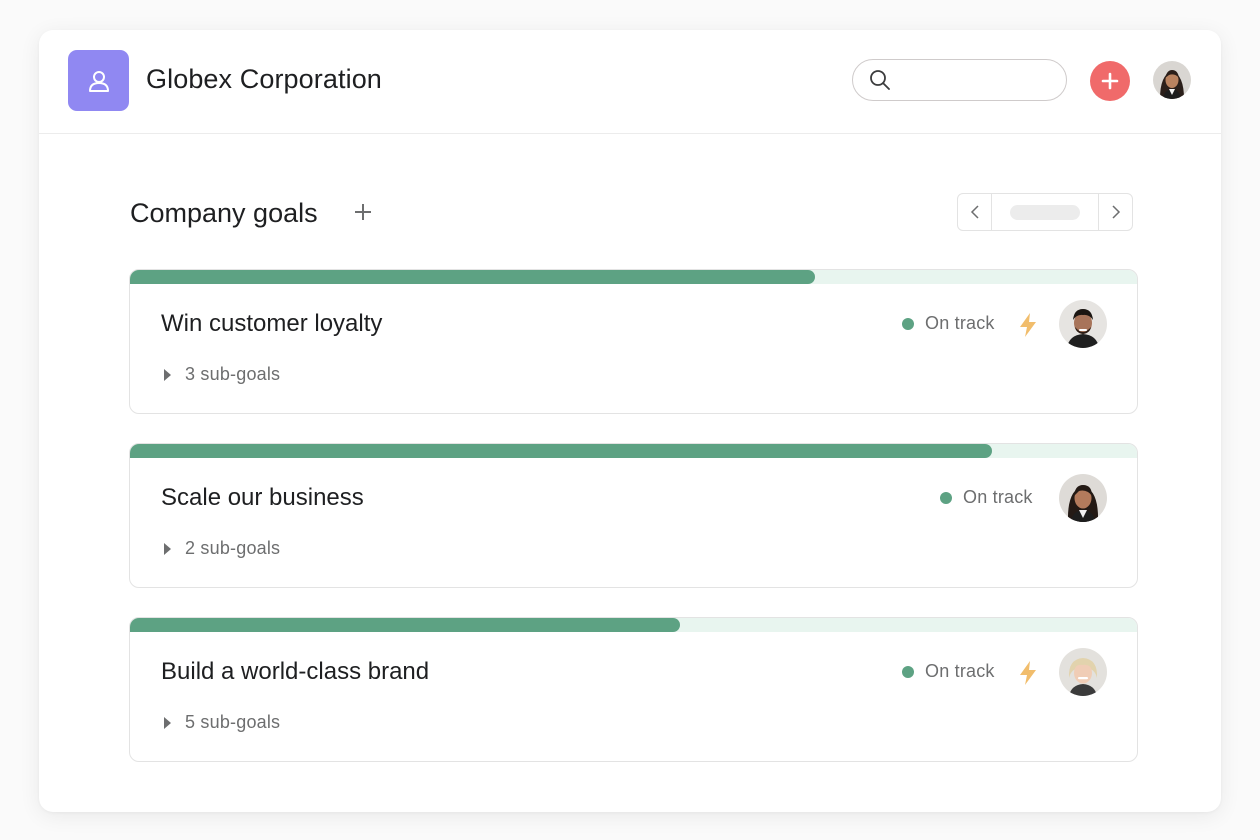 This screenshot has width=1260, height=840. What do you see at coordinates (233, 722) in the screenshot?
I see `subgoals-count: 5 sub-goals` at bounding box center [233, 722].